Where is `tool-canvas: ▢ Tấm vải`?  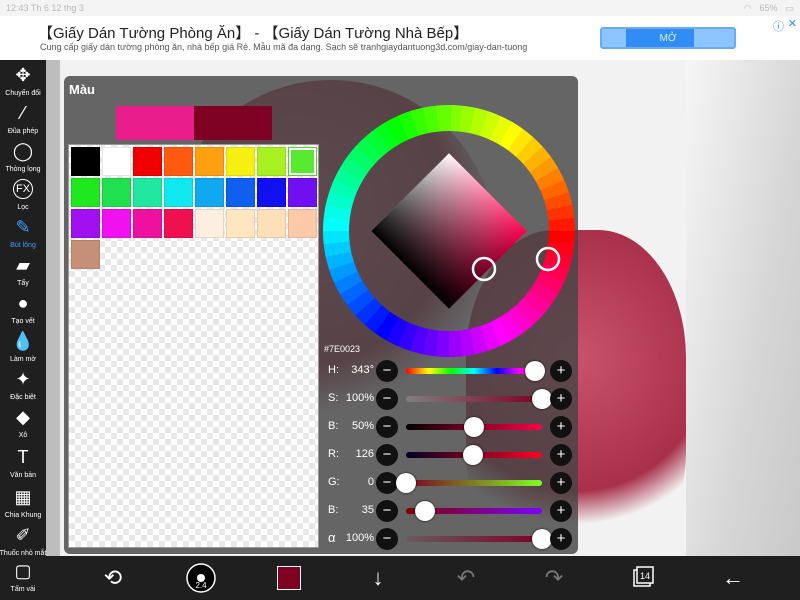
tool-canvas: ▢ Tấm vải is located at coordinates (23, 579).